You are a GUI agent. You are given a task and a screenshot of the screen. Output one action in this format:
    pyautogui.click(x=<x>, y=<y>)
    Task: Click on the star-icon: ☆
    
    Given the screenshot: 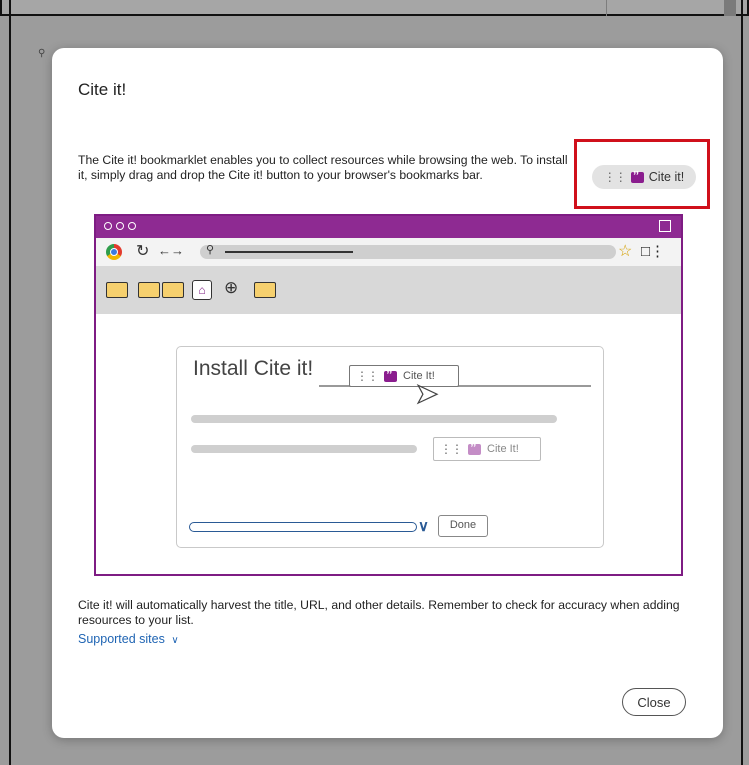 What is the action you would take?
    pyautogui.click(x=625, y=251)
    